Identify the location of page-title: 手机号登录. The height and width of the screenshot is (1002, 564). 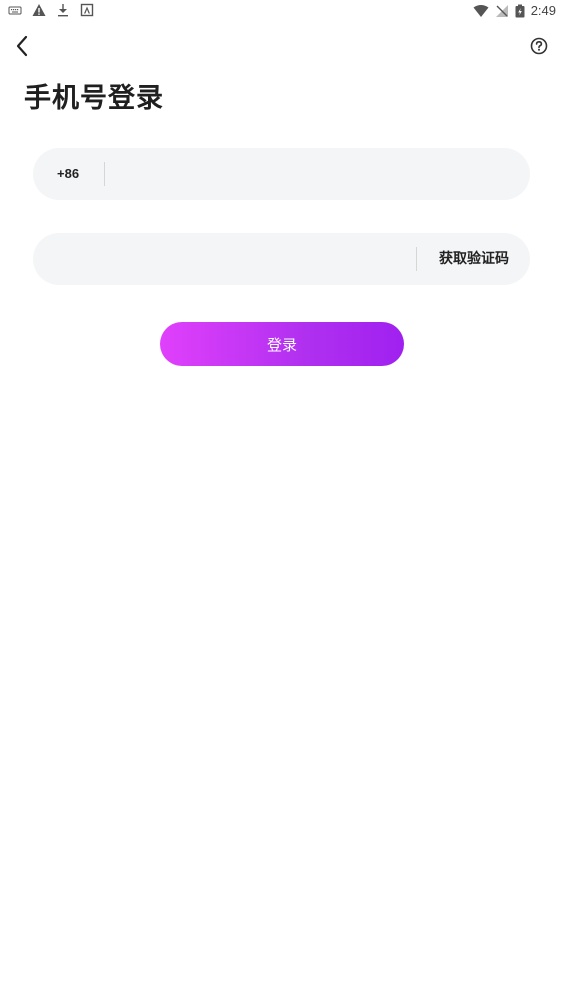
(94, 98).